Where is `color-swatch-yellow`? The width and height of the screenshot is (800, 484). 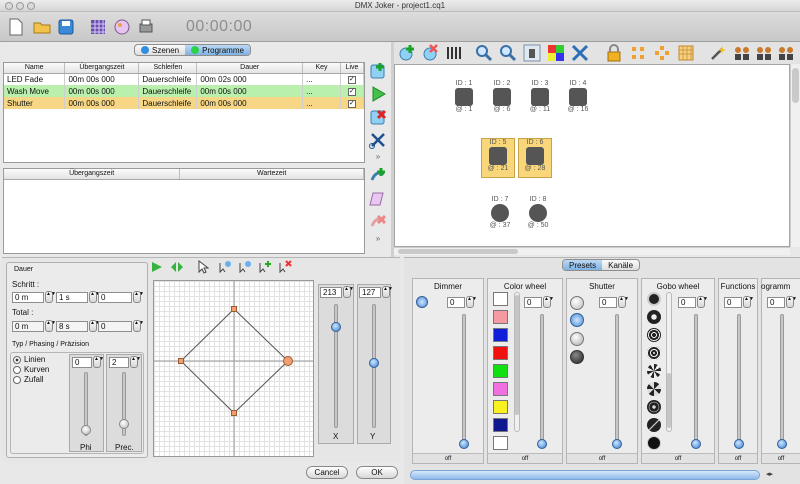 color-swatch-yellow is located at coordinates (500, 407).